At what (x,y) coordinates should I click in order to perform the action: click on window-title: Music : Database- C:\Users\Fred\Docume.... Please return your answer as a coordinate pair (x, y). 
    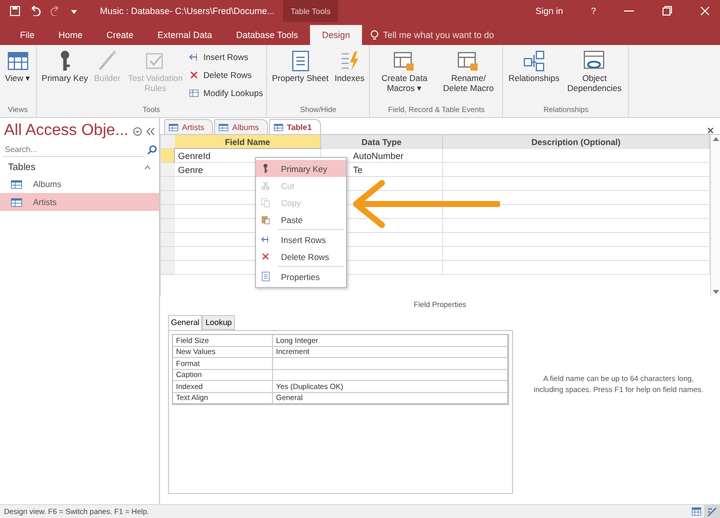
    Looking at the image, I should click on (187, 11).